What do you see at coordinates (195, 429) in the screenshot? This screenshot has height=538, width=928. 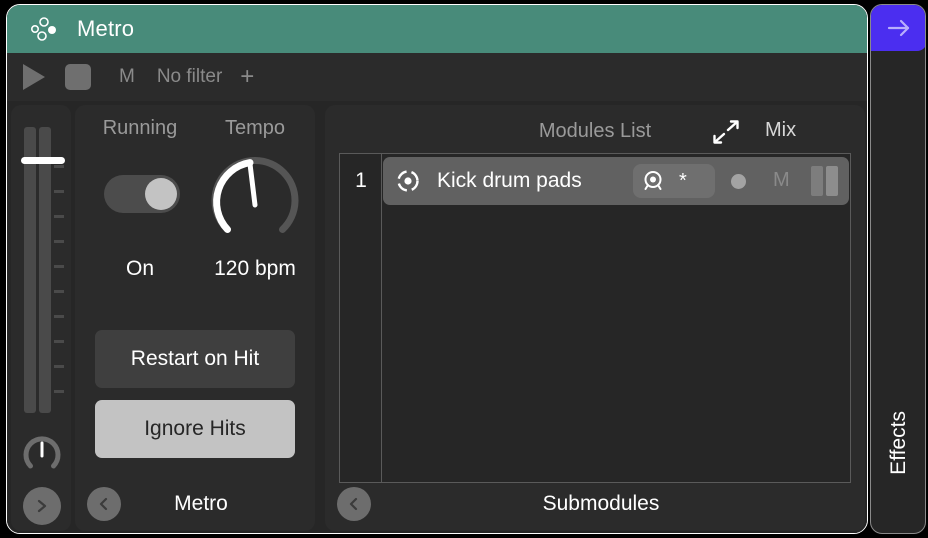 I see `ignore-hits-button: Ignore Hits` at bounding box center [195, 429].